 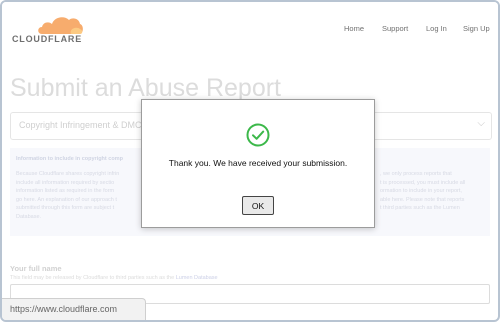 I want to click on check-circle-icon, so click(x=258, y=135).